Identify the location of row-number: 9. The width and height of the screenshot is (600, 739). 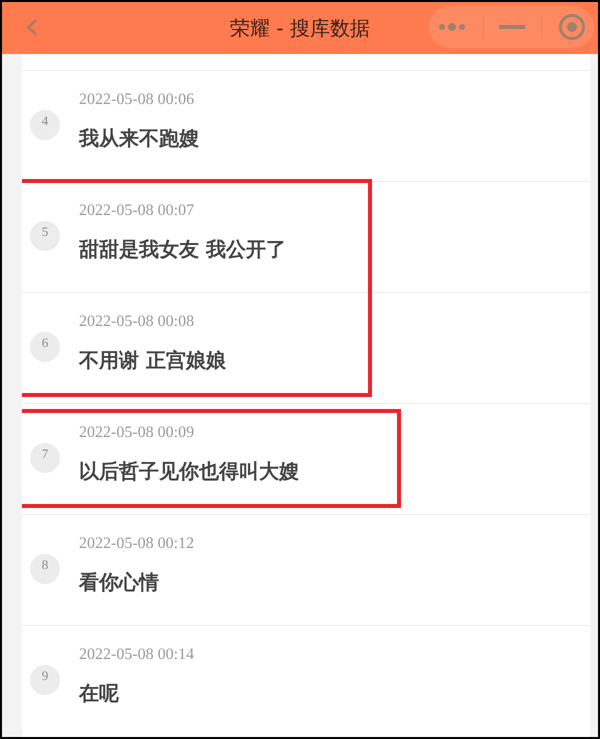
(45, 680).